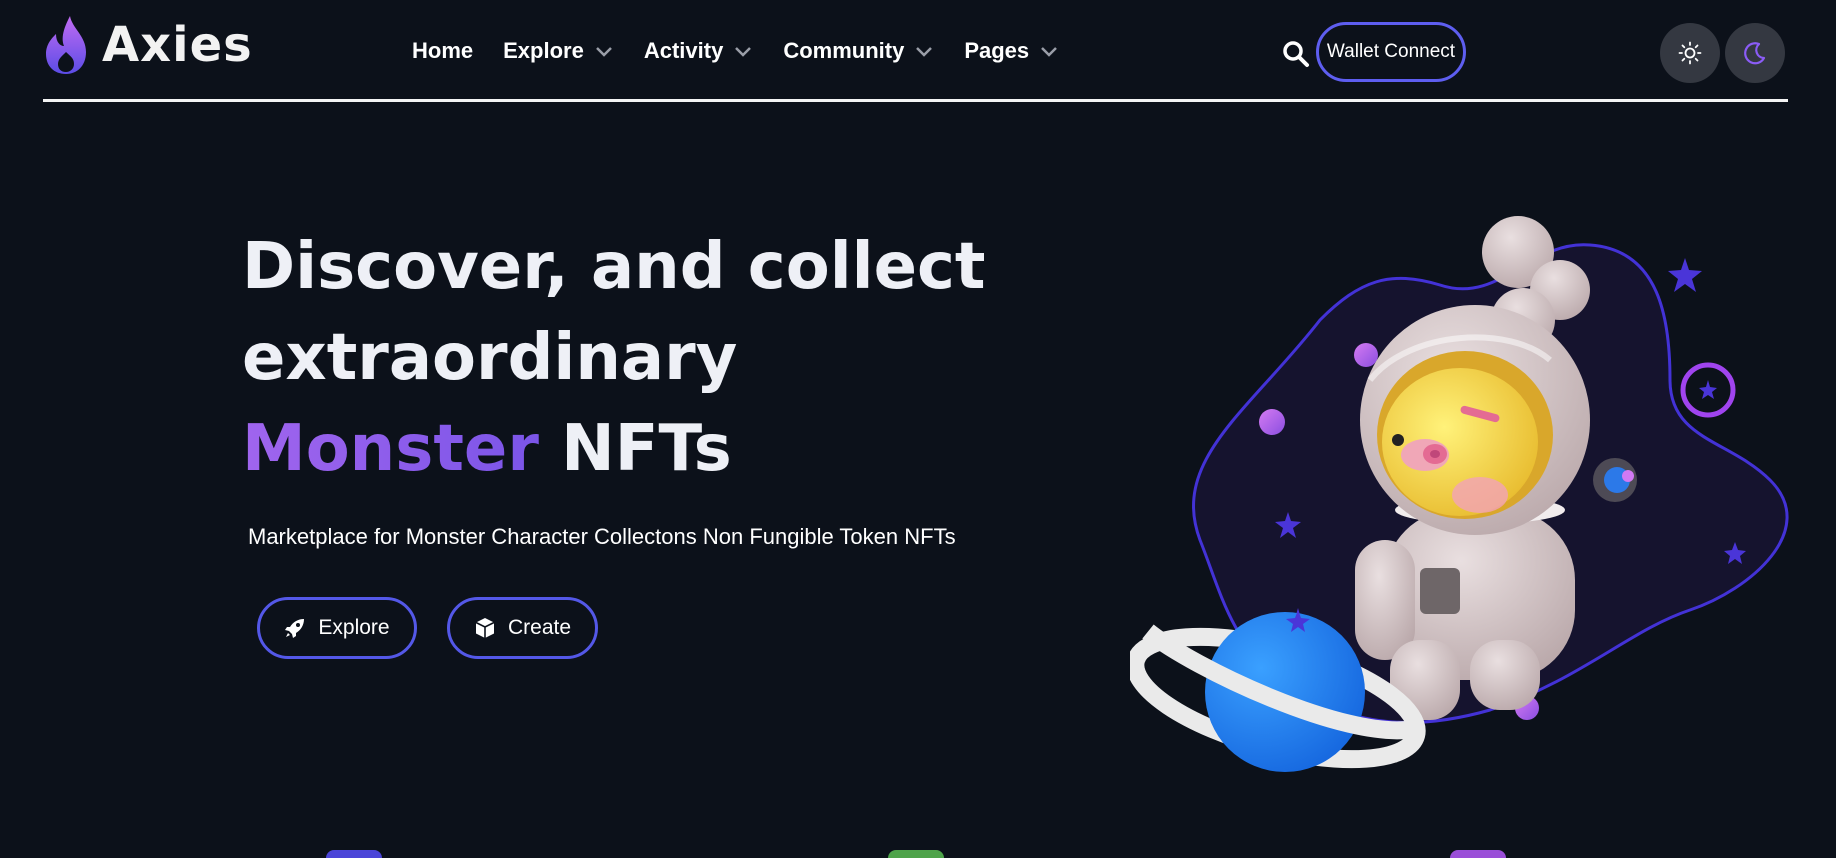 The width and height of the screenshot is (1836, 858). I want to click on create-button: Create, so click(522, 628).